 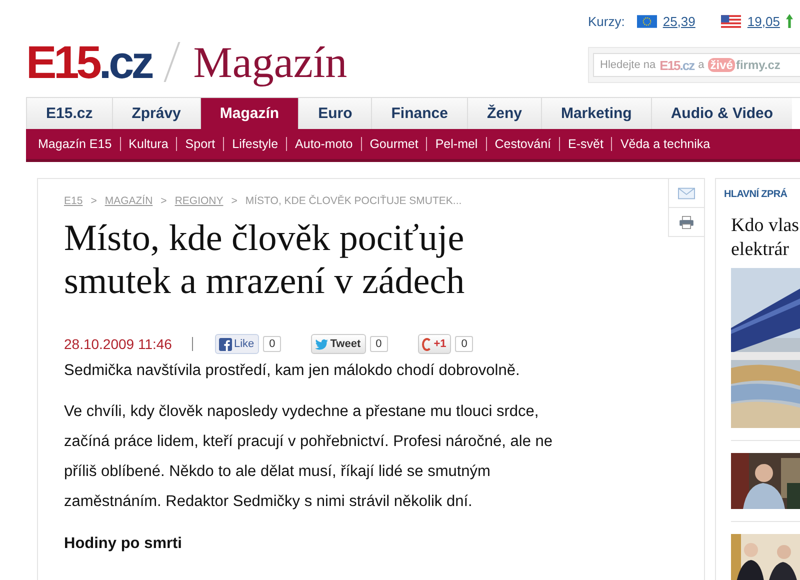 I want to click on nav-tab: Ženy, so click(x=503, y=113).